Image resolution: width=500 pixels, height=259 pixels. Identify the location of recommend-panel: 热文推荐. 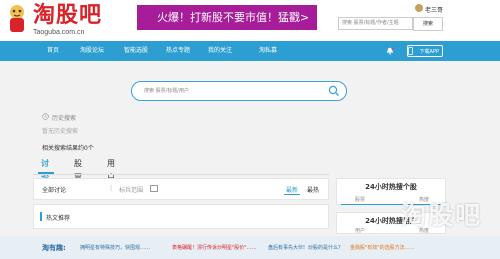
(181, 216).